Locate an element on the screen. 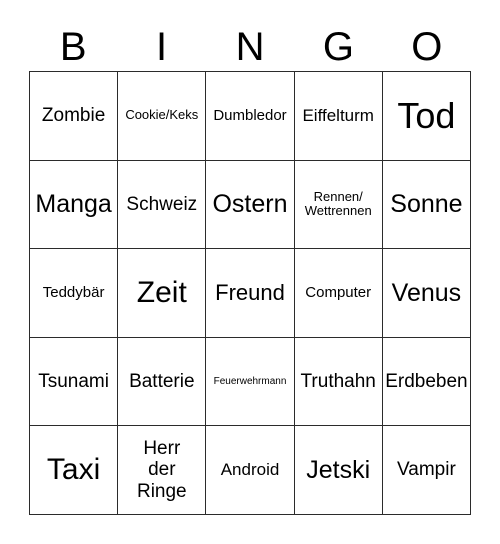 The width and height of the screenshot is (500, 544). bingo-cell-label: Tod is located at coordinates (426, 116).